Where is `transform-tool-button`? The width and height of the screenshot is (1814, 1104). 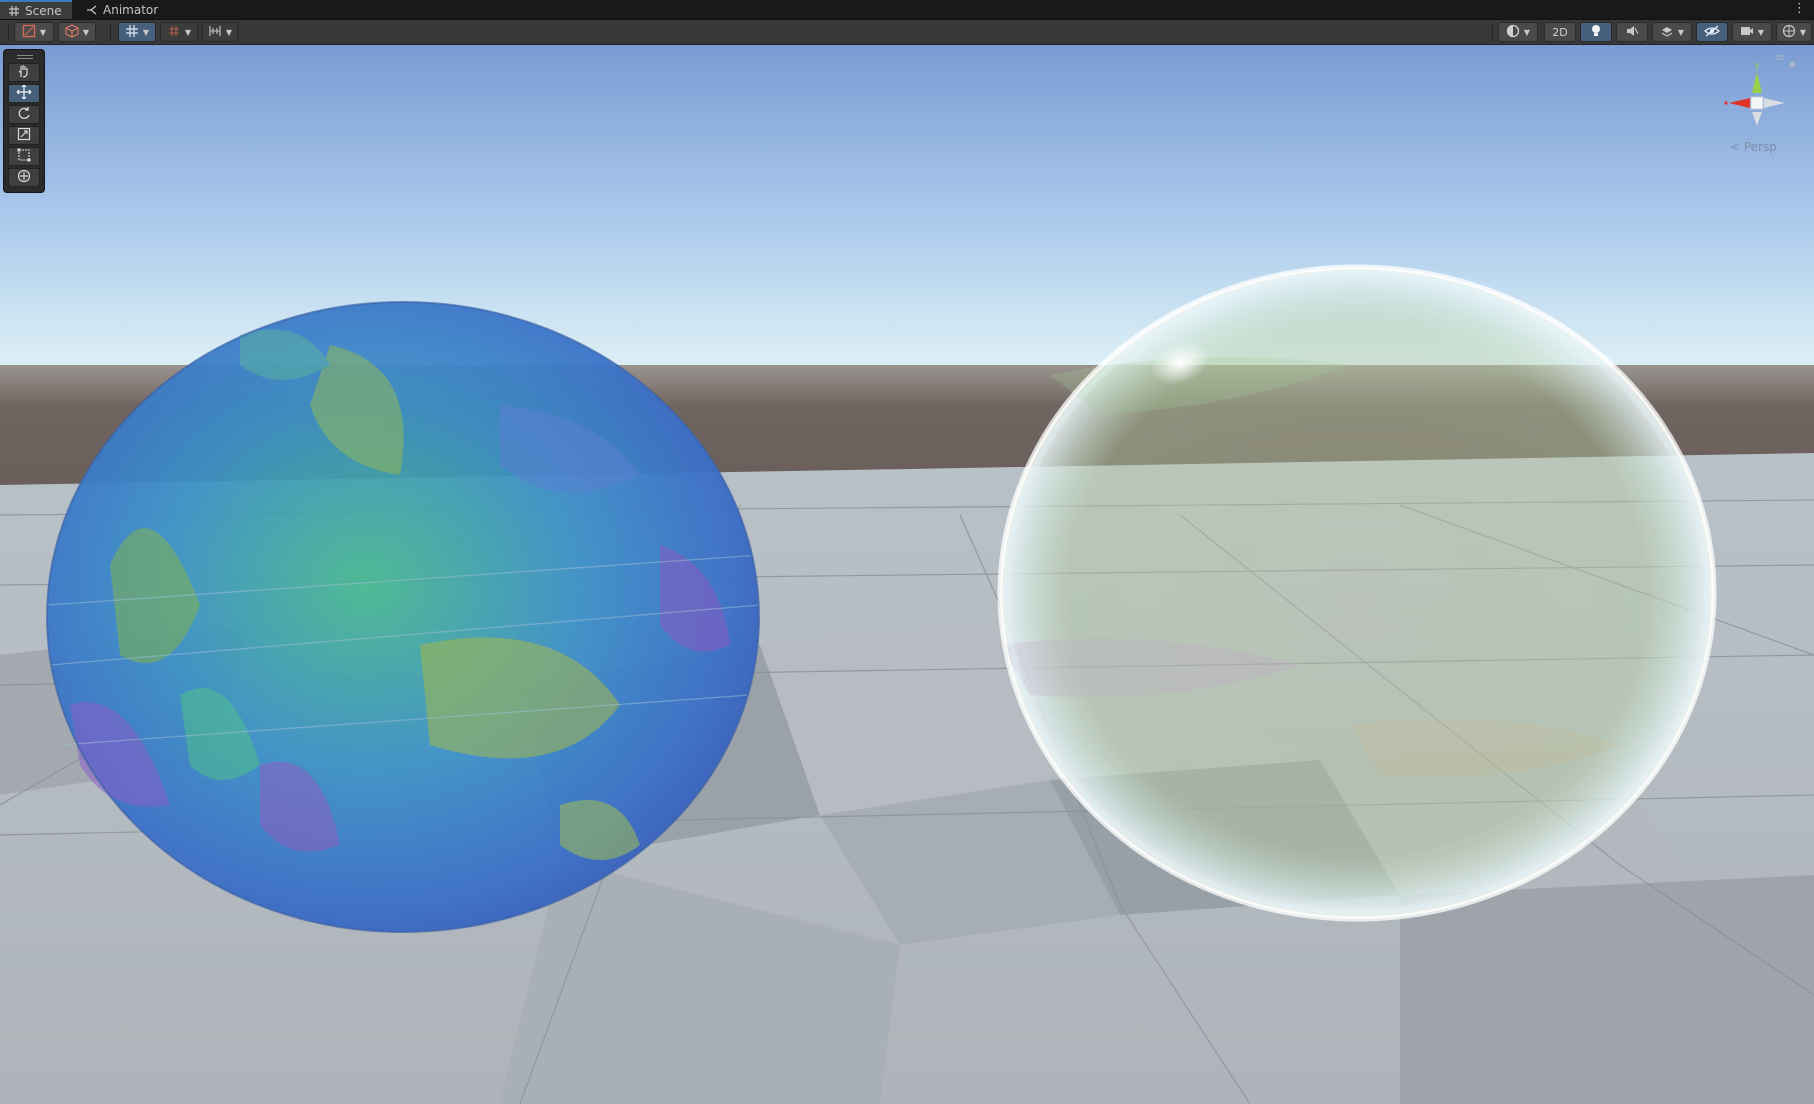 transform-tool-button is located at coordinates (24, 177).